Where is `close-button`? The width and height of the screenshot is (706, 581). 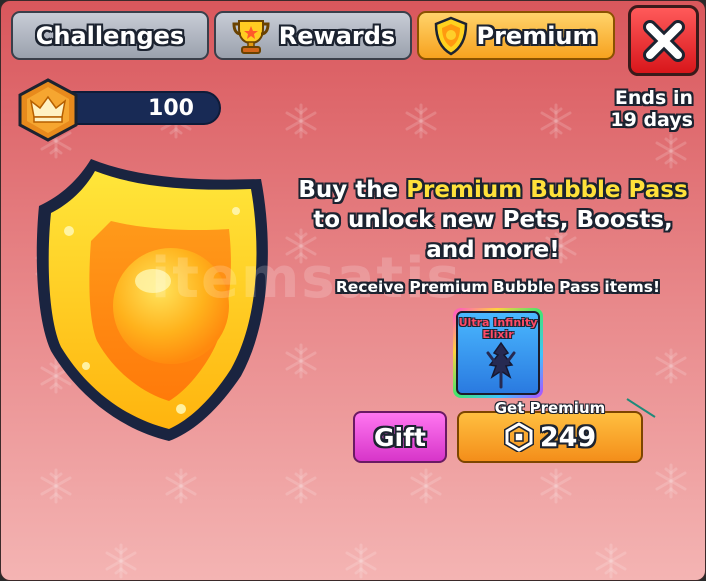
close-button is located at coordinates (663, 40).